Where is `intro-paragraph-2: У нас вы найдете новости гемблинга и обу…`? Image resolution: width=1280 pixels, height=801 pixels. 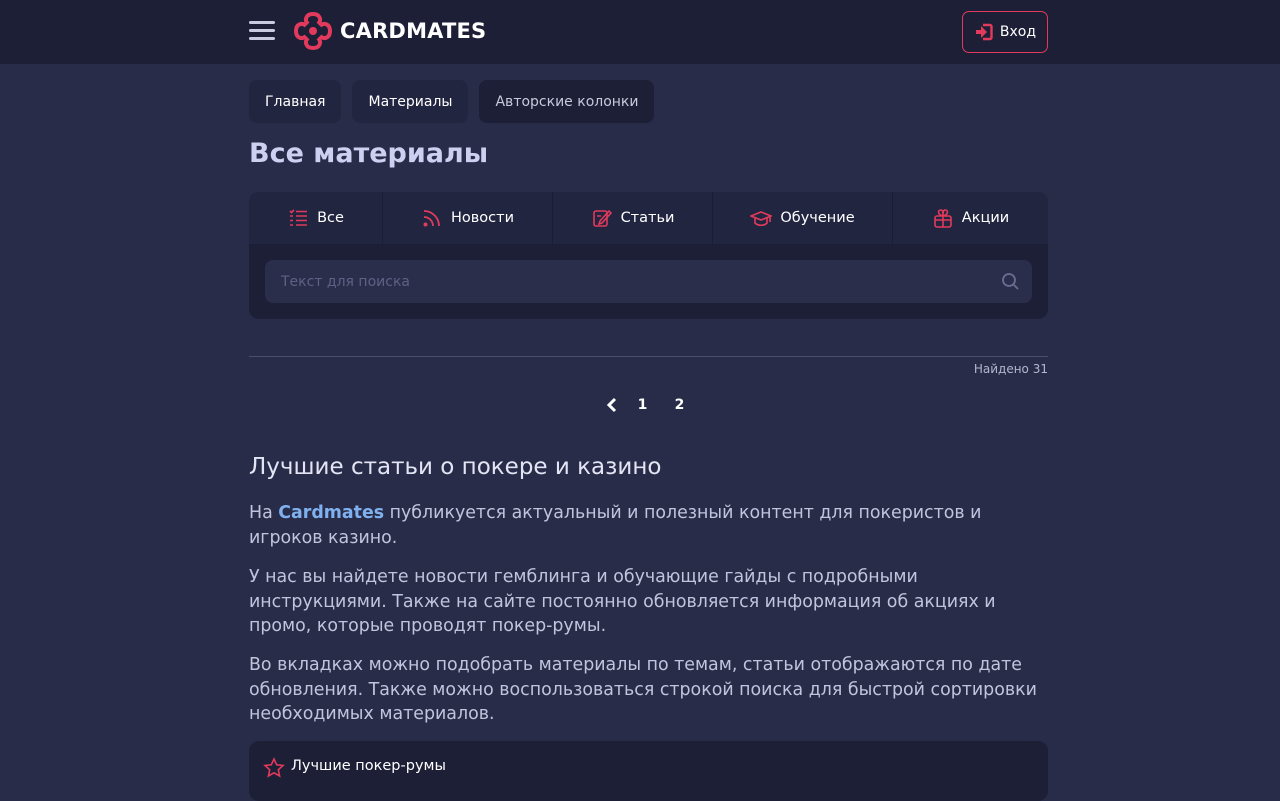 intro-paragraph-2: У нас вы найдете новости гемблинга и обу… is located at coordinates (622, 601).